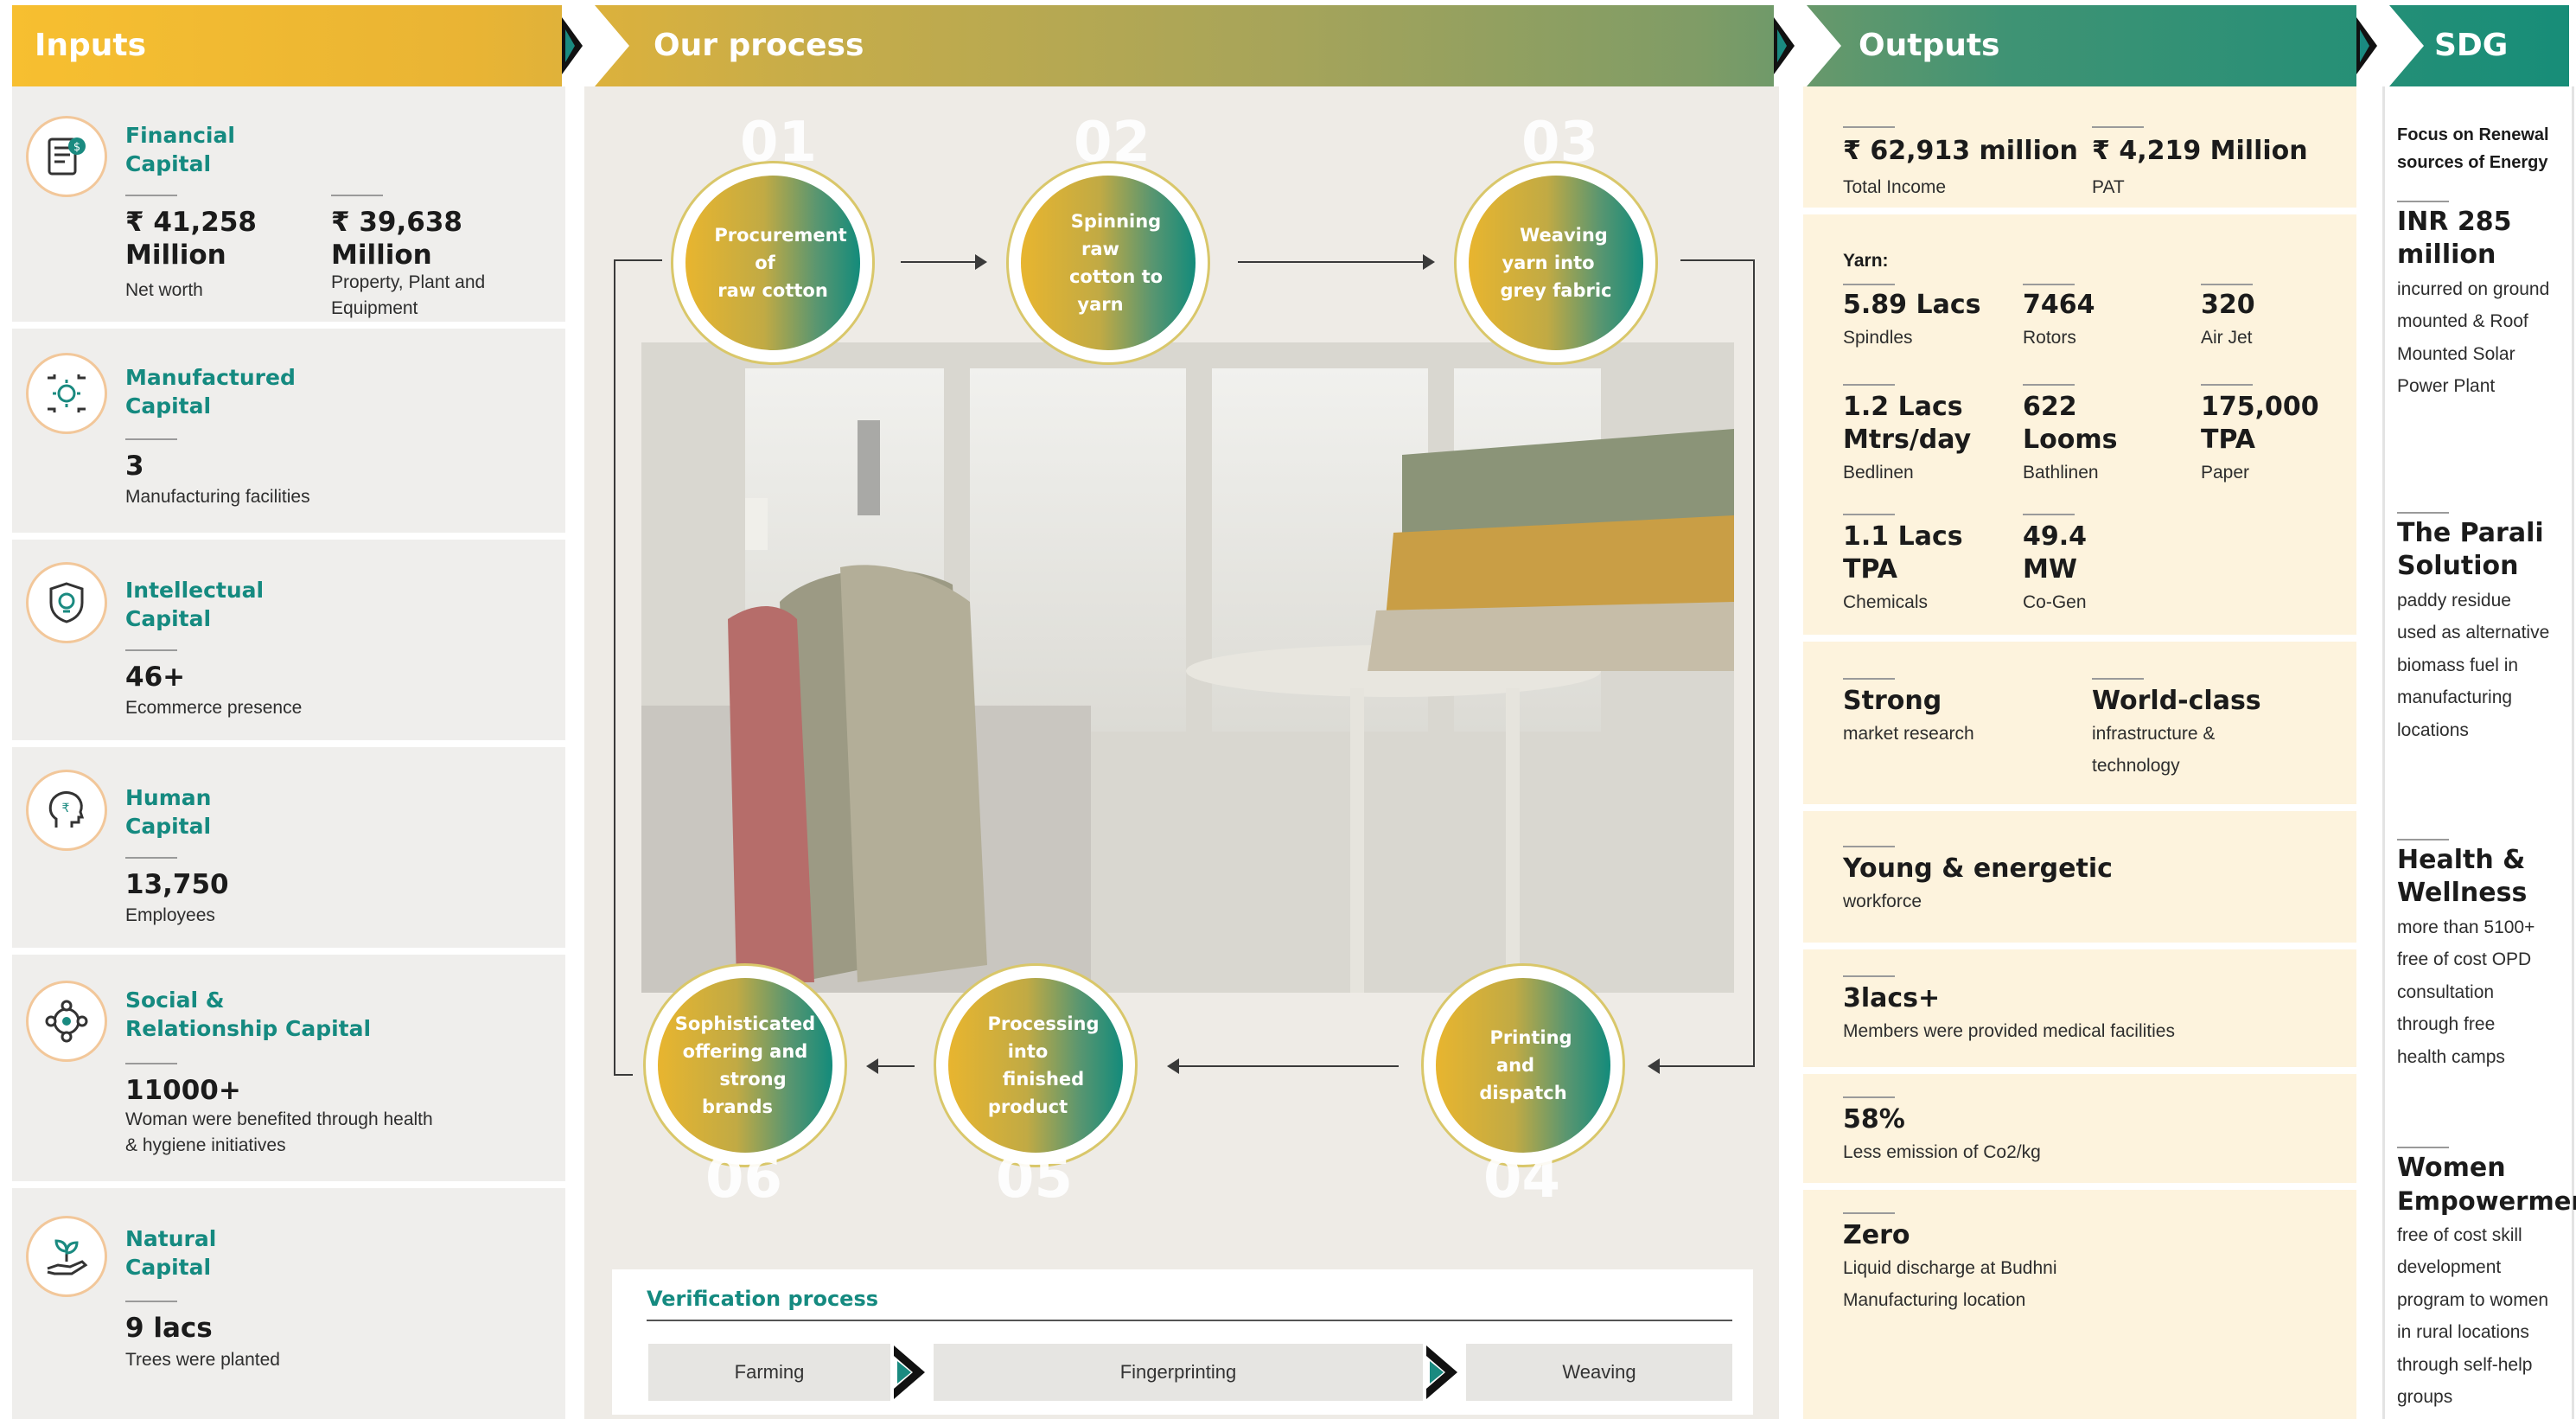 The height and width of the screenshot is (1419, 2576). I want to click on input-title: Social &, so click(175, 1000).